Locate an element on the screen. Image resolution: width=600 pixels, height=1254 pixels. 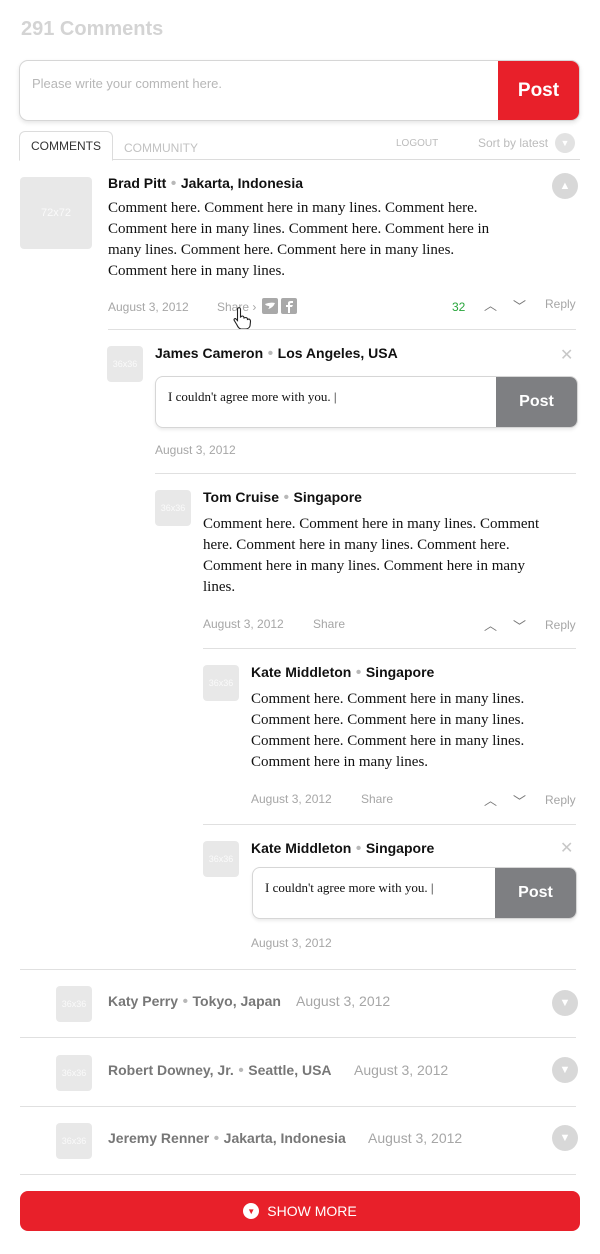
comment-input-placeholder: Please write your comment here. is located at coordinates (127, 83).